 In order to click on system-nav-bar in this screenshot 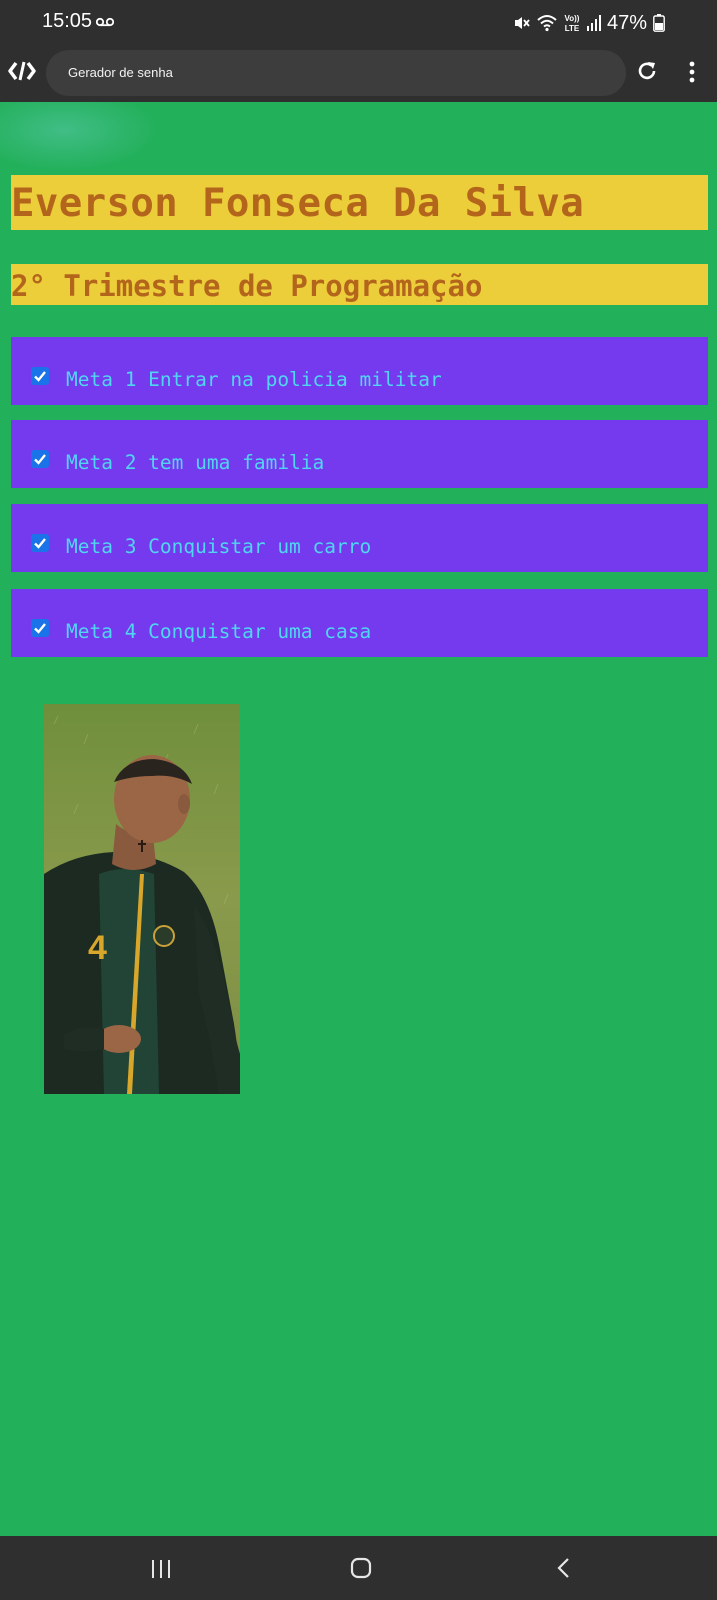, I will do `click(358, 1568)`.